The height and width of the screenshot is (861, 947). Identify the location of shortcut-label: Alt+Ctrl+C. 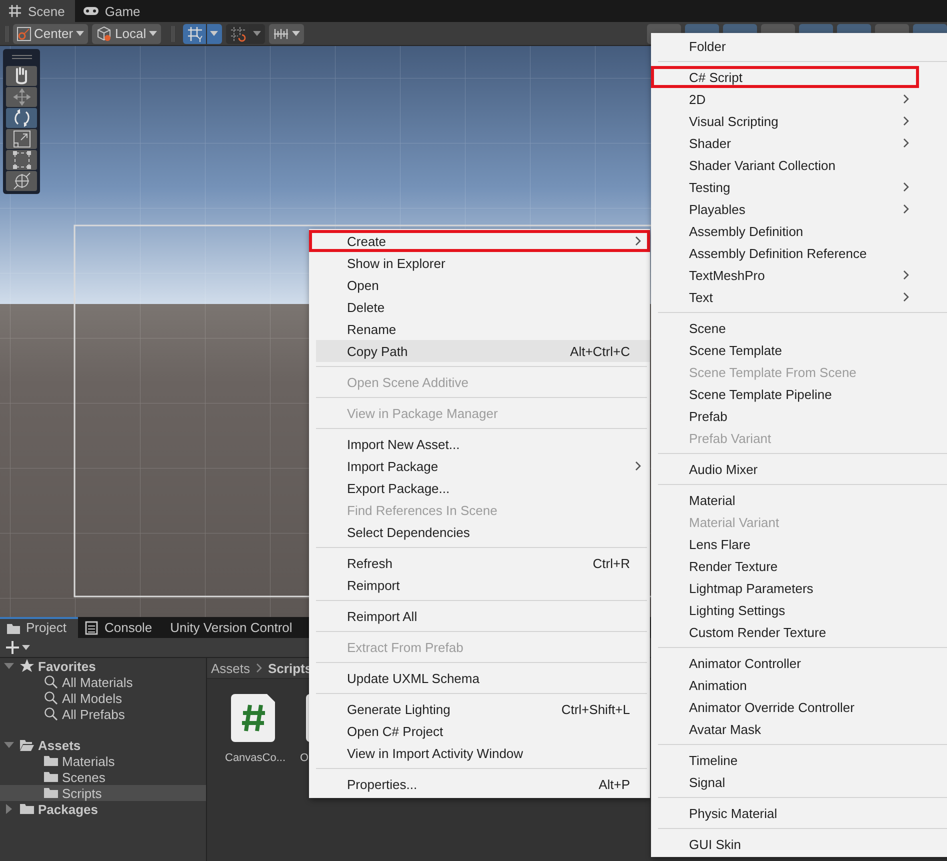
(600, 351).